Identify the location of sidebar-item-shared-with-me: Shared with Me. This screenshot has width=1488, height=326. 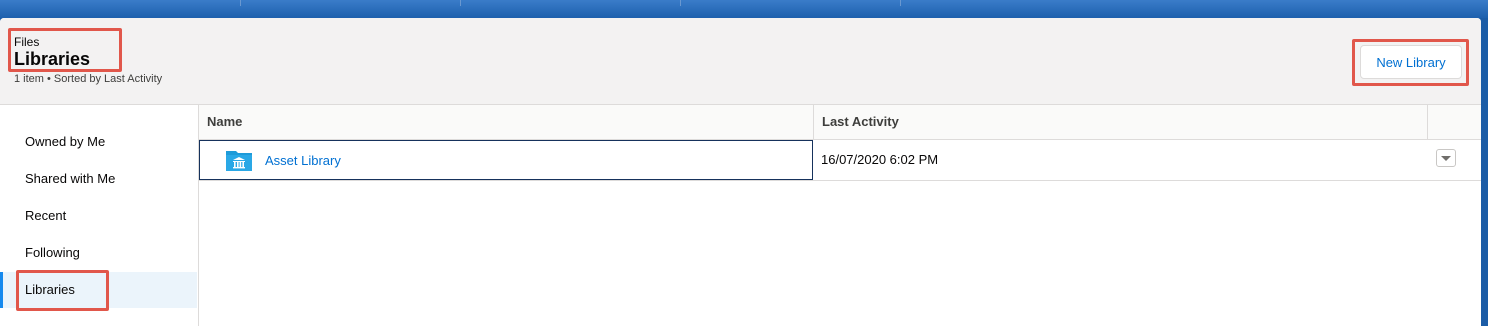
(98, 179).